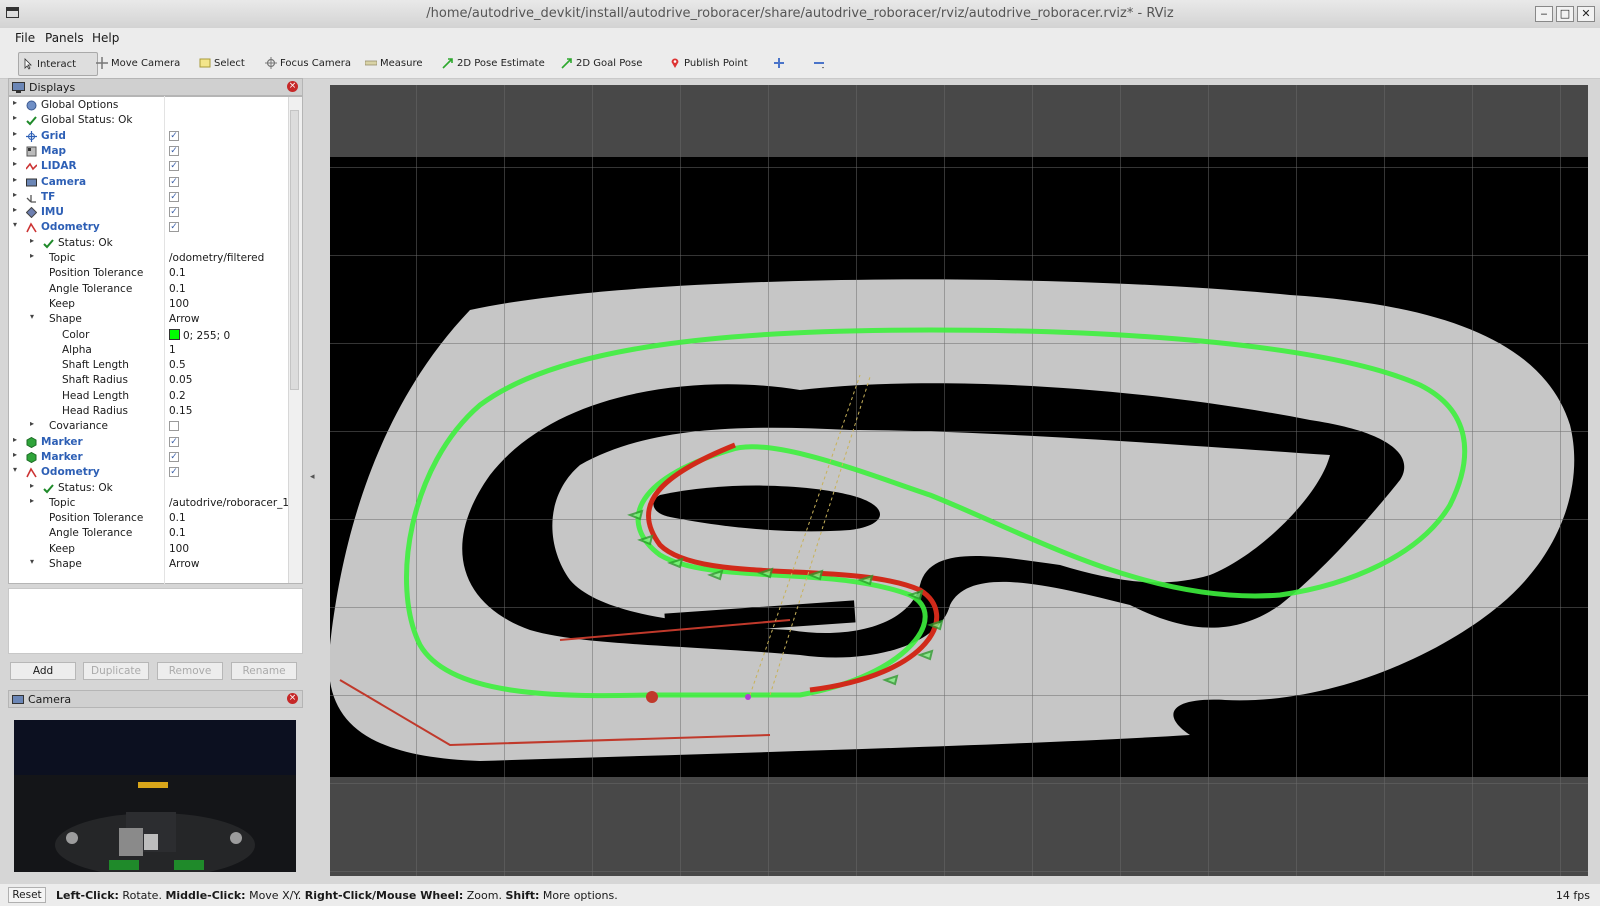 Image resolution: width=1600 pixels, height=906 pixels. I want to click on display-row-shaft-radius: Shaft Radius 0.05, so click(149, 380).